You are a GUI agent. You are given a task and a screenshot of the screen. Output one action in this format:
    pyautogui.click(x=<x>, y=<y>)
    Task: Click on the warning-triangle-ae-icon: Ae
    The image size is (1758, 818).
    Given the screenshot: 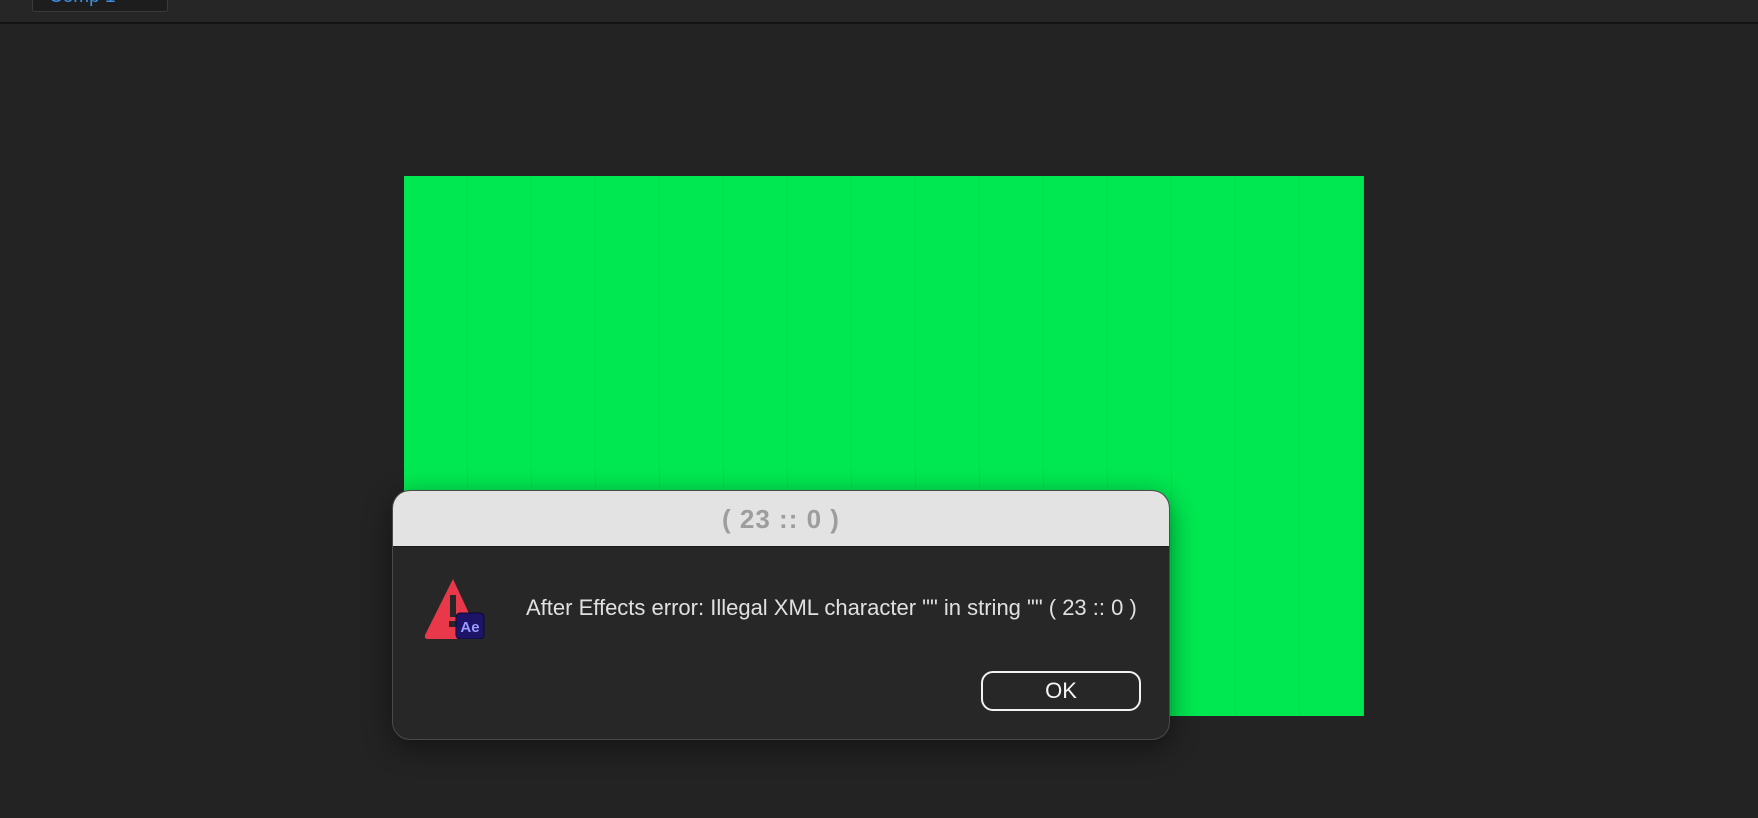 What is the action you would take?
    pyautogui.click(x=454, y=609)
    